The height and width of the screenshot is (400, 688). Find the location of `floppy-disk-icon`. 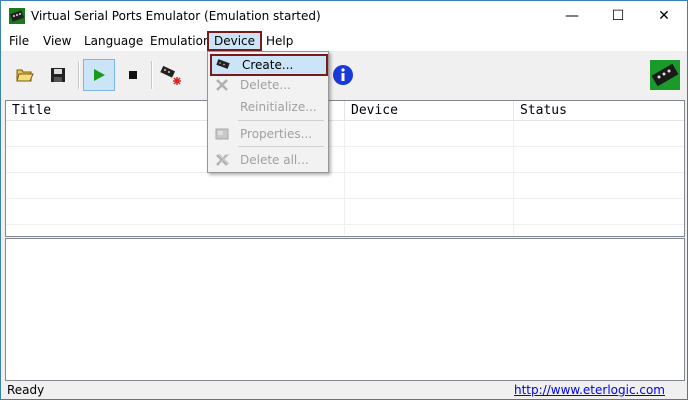

floppy-disk-icon is located at coordinates (58, 75).